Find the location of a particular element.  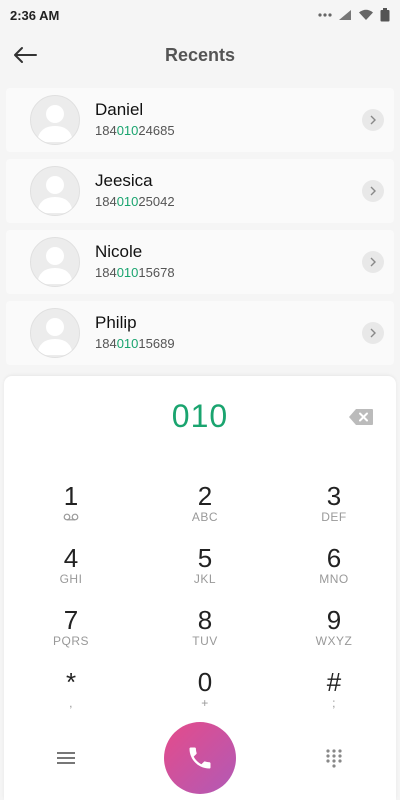

key-0: 0 + is located at coordinates (205, 693).